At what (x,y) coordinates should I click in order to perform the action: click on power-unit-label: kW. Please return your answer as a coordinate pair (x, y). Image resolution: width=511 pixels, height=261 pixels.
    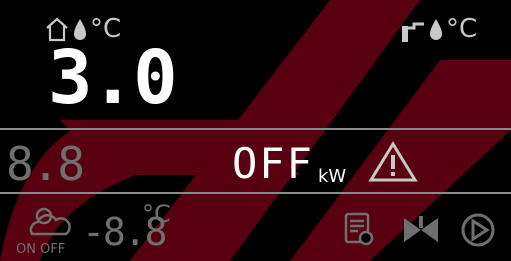
    Looking at the image, I should click on (332, 176).